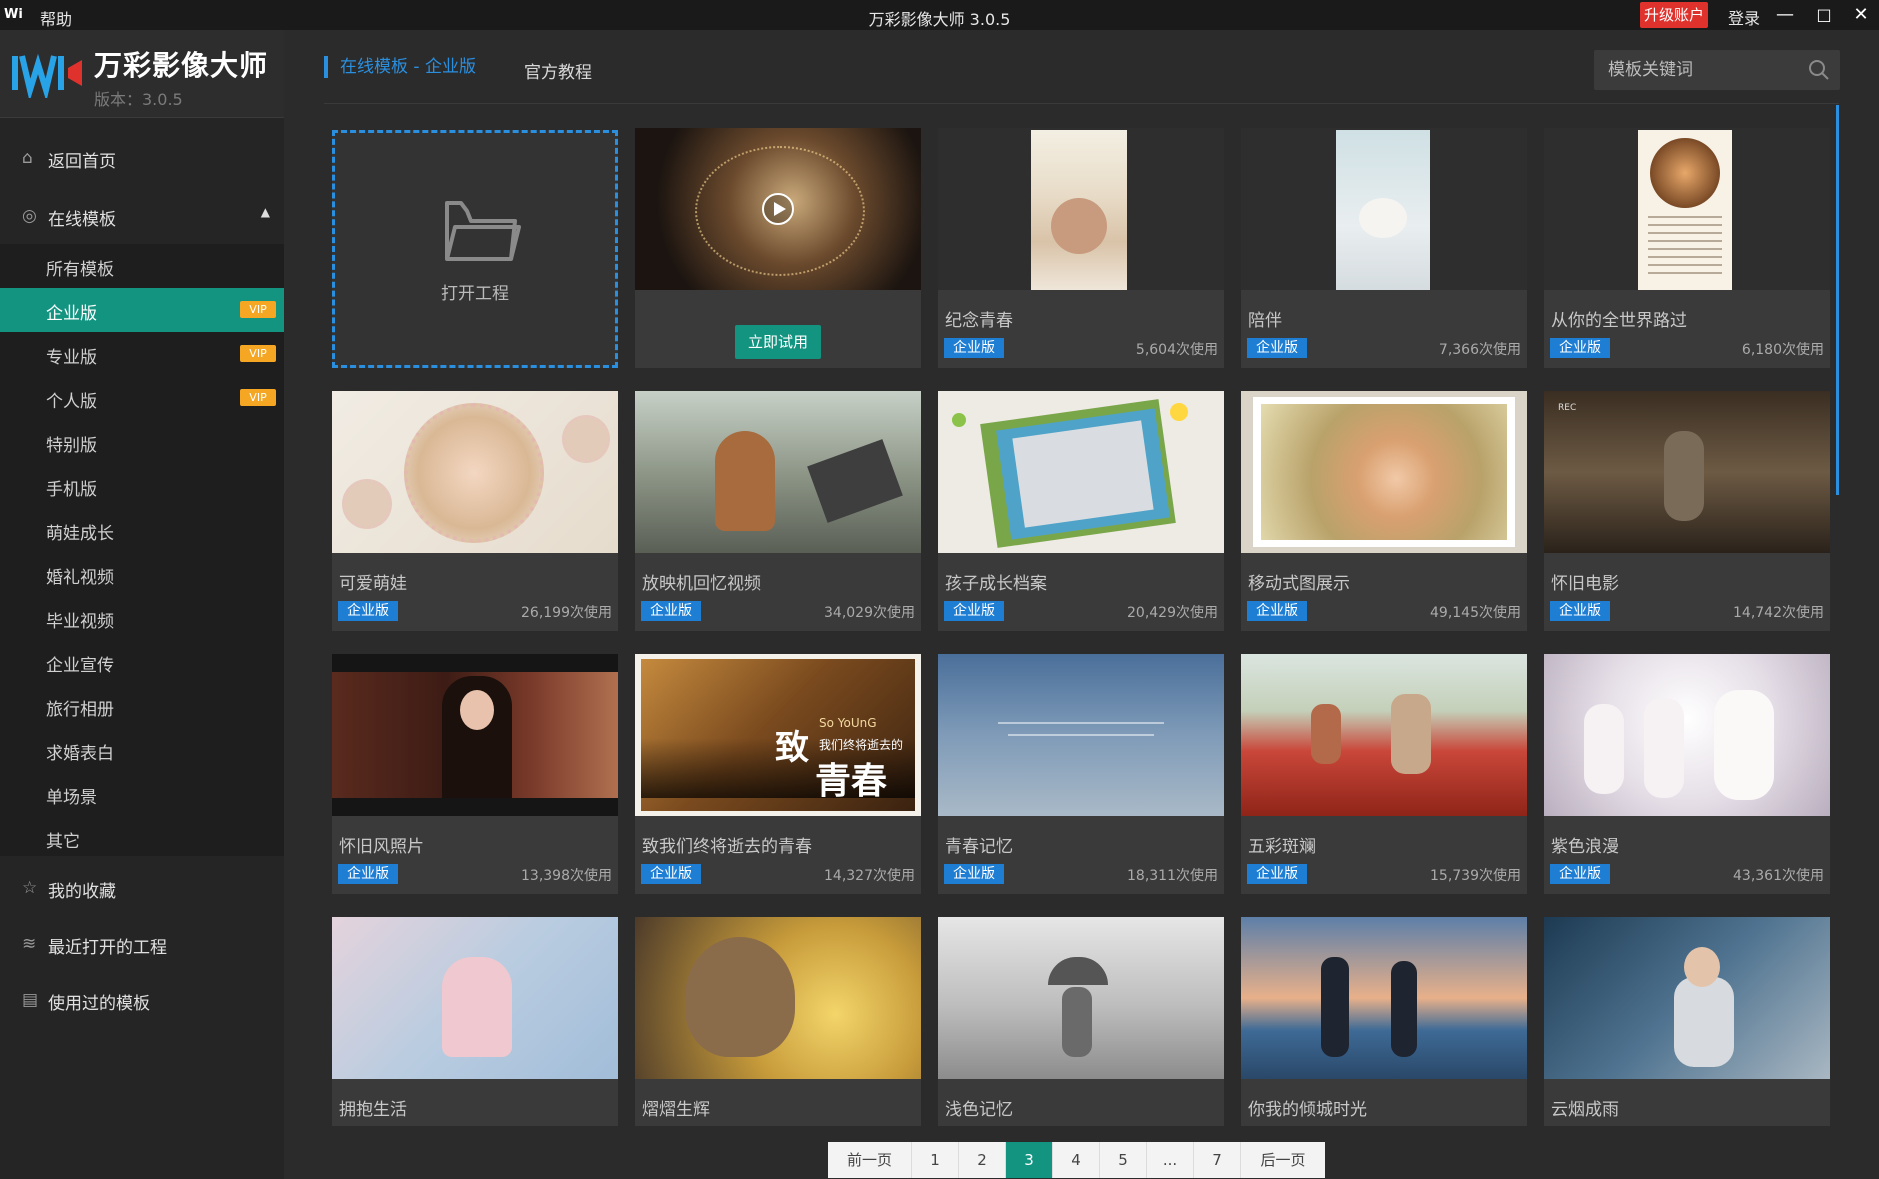 This screenshot has height=1179, width=1879. I want to click on nav-home-label: 返回首页, so click(82, 162).